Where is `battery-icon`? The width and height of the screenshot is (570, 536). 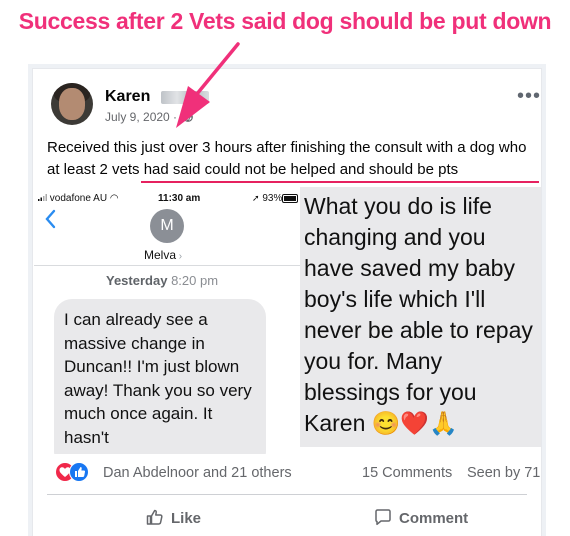
battery-icon is located at coordinates (290, 198).